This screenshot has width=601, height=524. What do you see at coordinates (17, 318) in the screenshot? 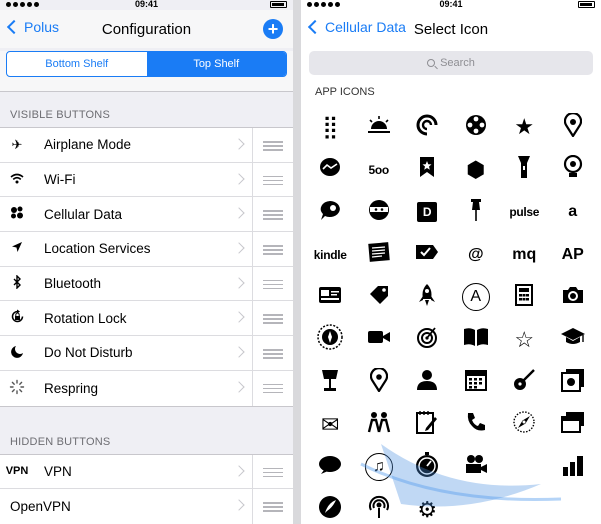
I see `rotation-lock-icon` at bounding box center [17, 318].